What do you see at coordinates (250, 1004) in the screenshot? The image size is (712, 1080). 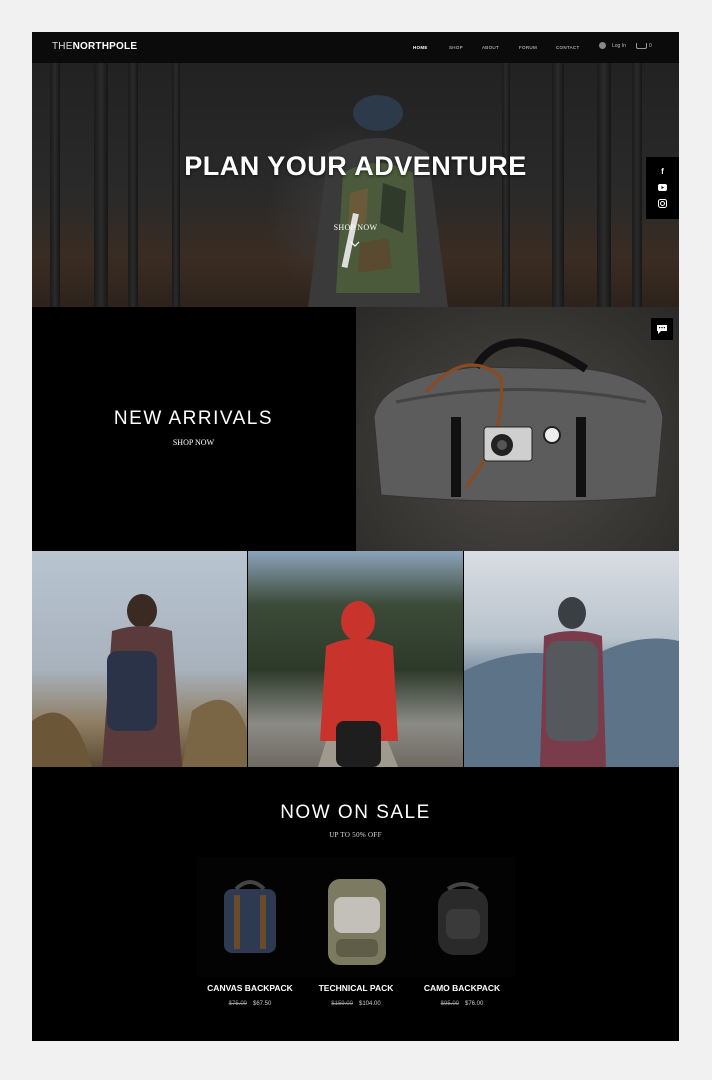 I see `product-price: $75.00 $67.50` at bounding box center [250, 1004].